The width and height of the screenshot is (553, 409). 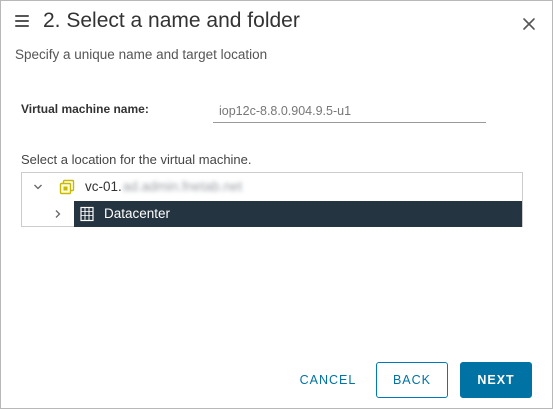 What do you see at coordinates (328, 380) in the screenshot?
I see `cancel-button: CANCEL` at bounding box center [328, 380].